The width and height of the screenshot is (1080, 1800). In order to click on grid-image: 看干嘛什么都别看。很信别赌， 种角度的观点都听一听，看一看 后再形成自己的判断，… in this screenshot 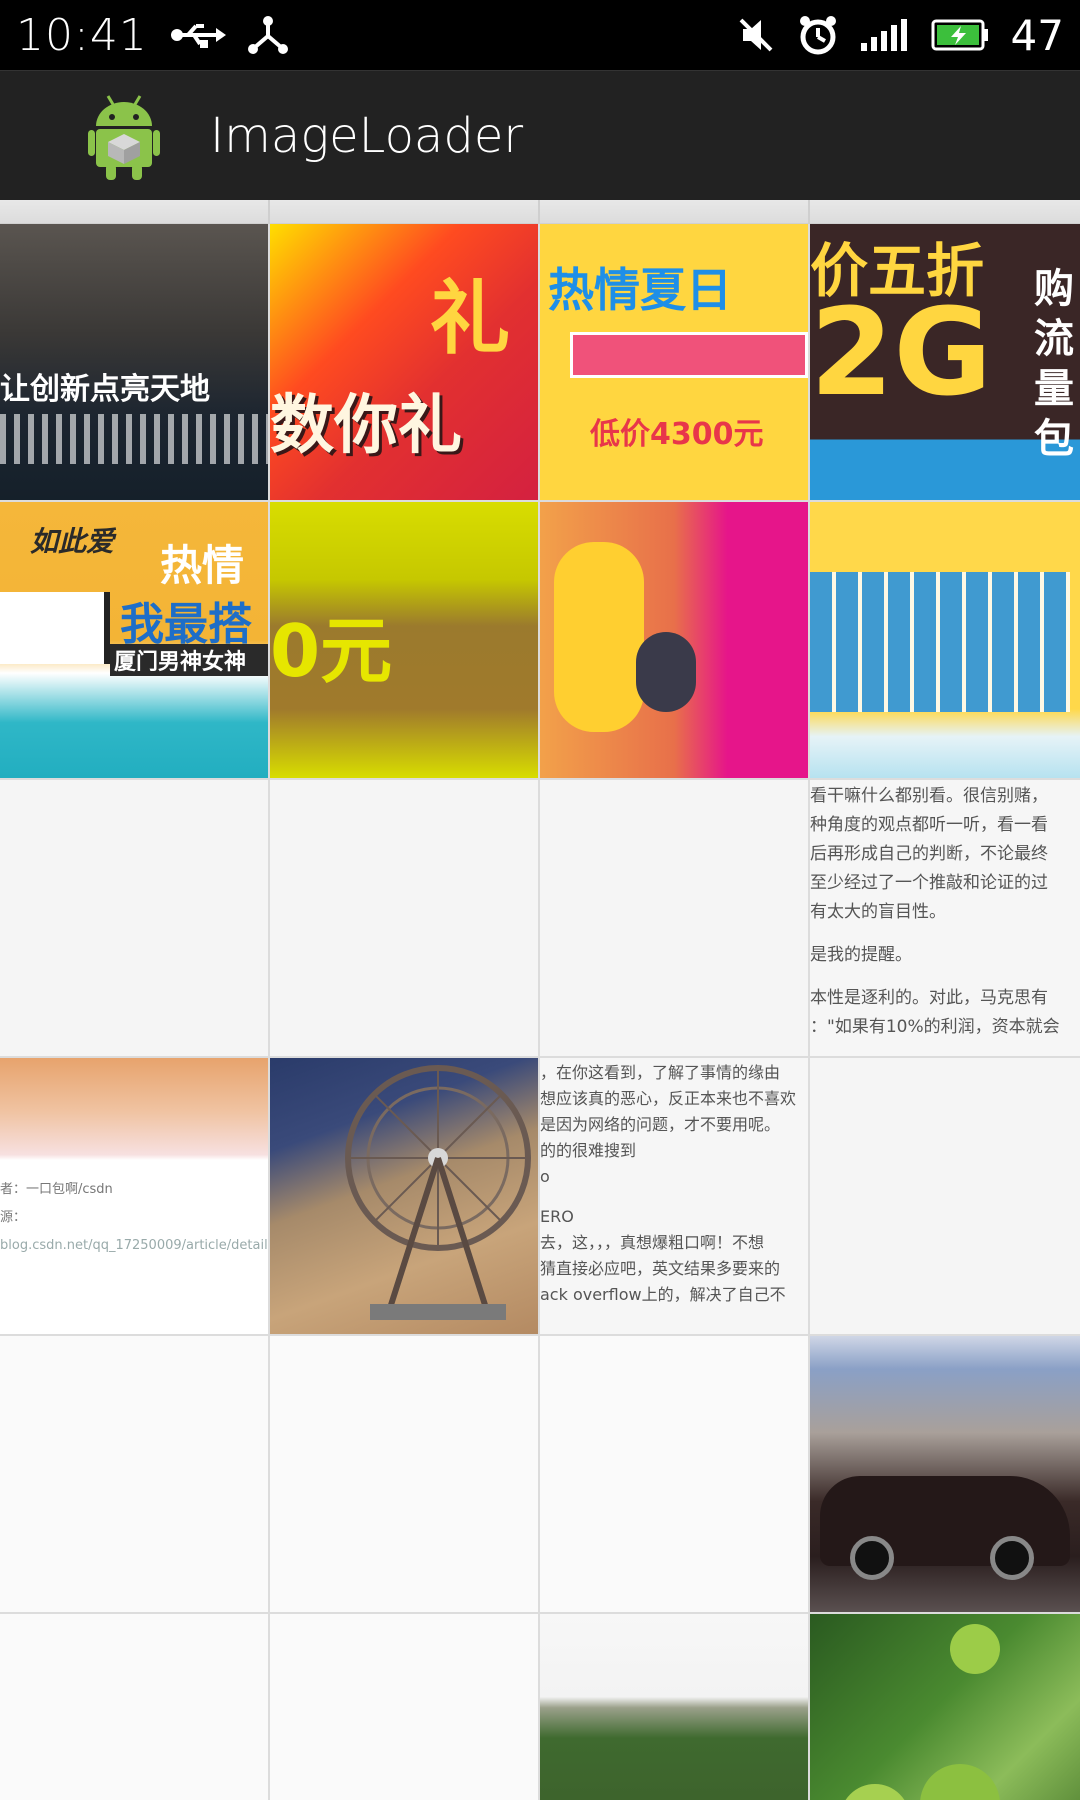, I will do `click(945, 918)`.